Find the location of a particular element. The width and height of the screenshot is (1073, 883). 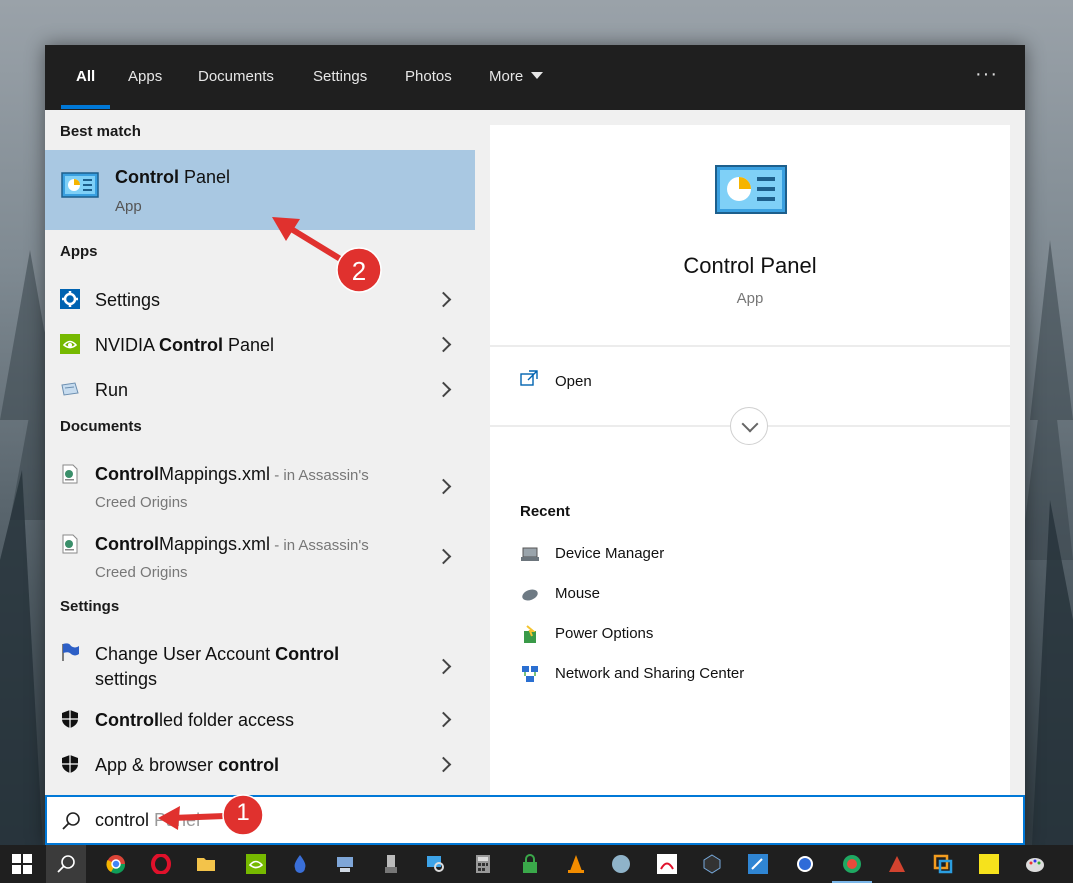

preview-title: Control Panel is located at coordinates (750, 265).